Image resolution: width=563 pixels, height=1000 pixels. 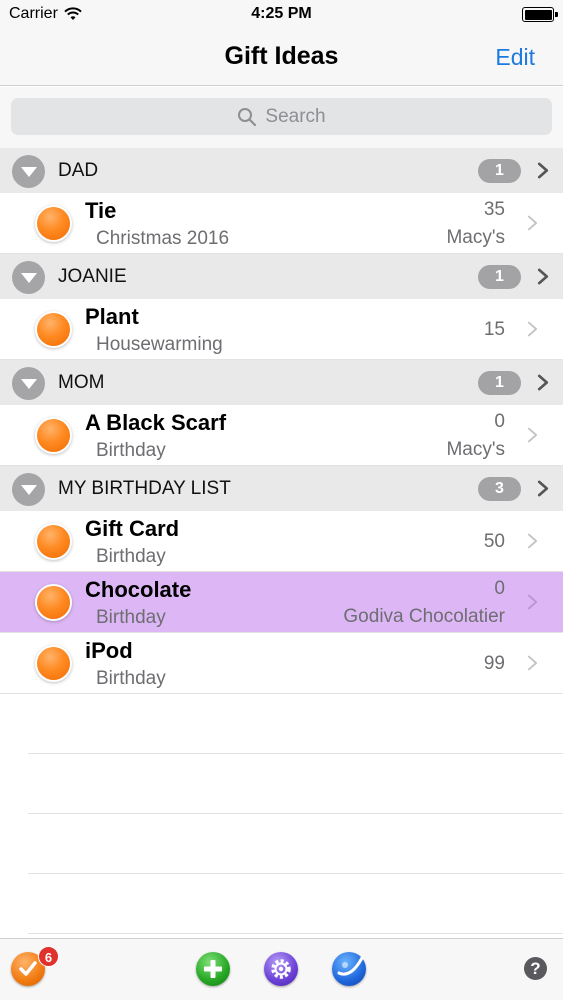 I want to click on item-price: 50, so click(x=494, y=541).